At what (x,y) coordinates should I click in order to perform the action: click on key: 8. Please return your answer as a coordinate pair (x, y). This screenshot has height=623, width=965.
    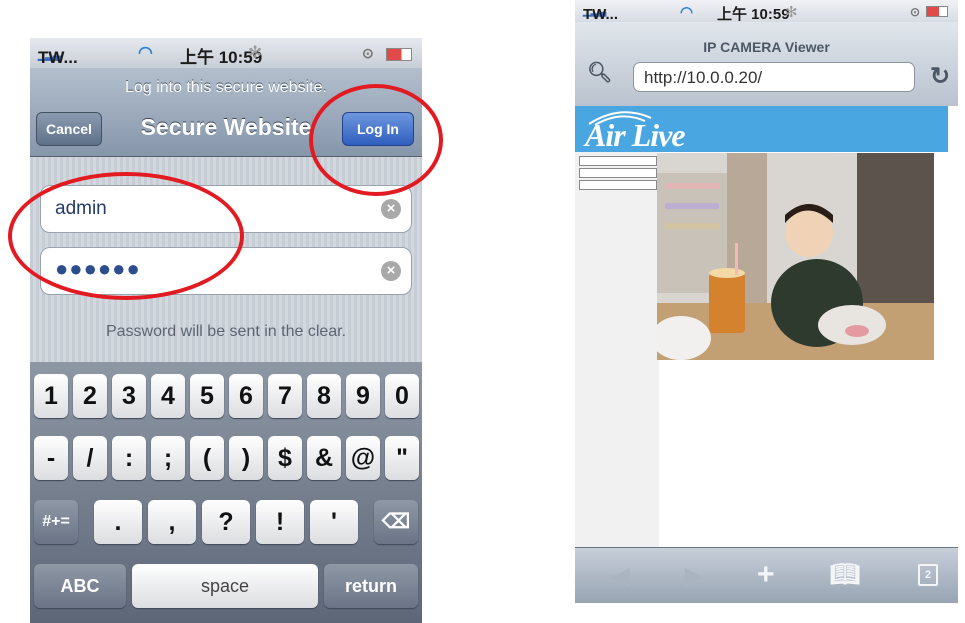
    Looking at the image, I should click on (324, 396).